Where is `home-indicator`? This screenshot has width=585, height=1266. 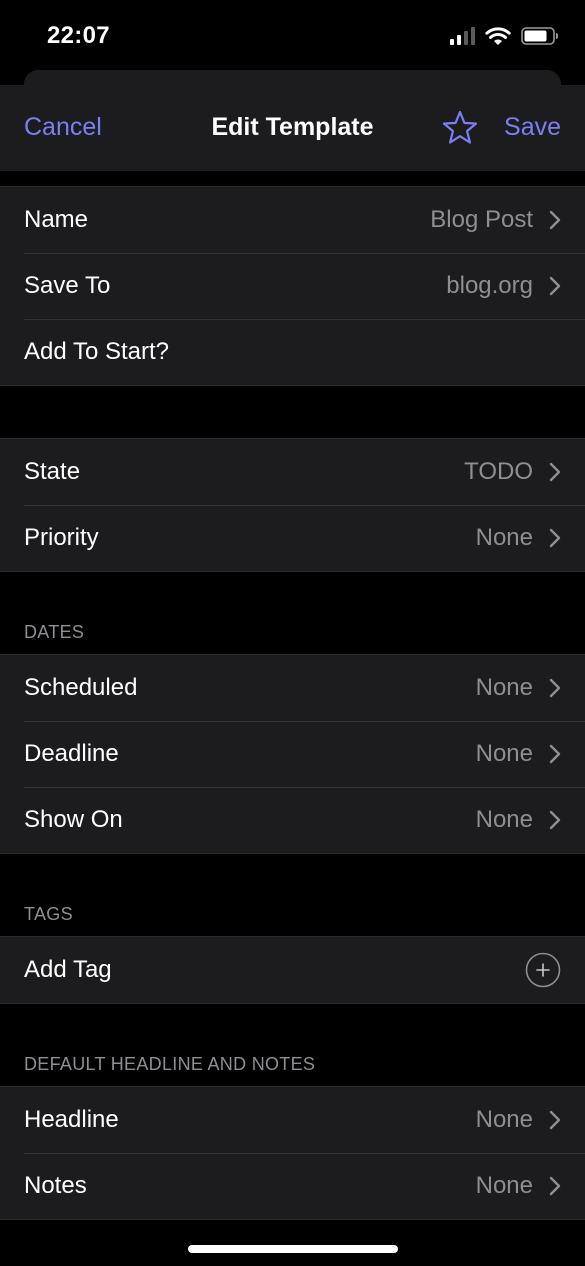
home-indicator is located at coordinates (293, 1249).